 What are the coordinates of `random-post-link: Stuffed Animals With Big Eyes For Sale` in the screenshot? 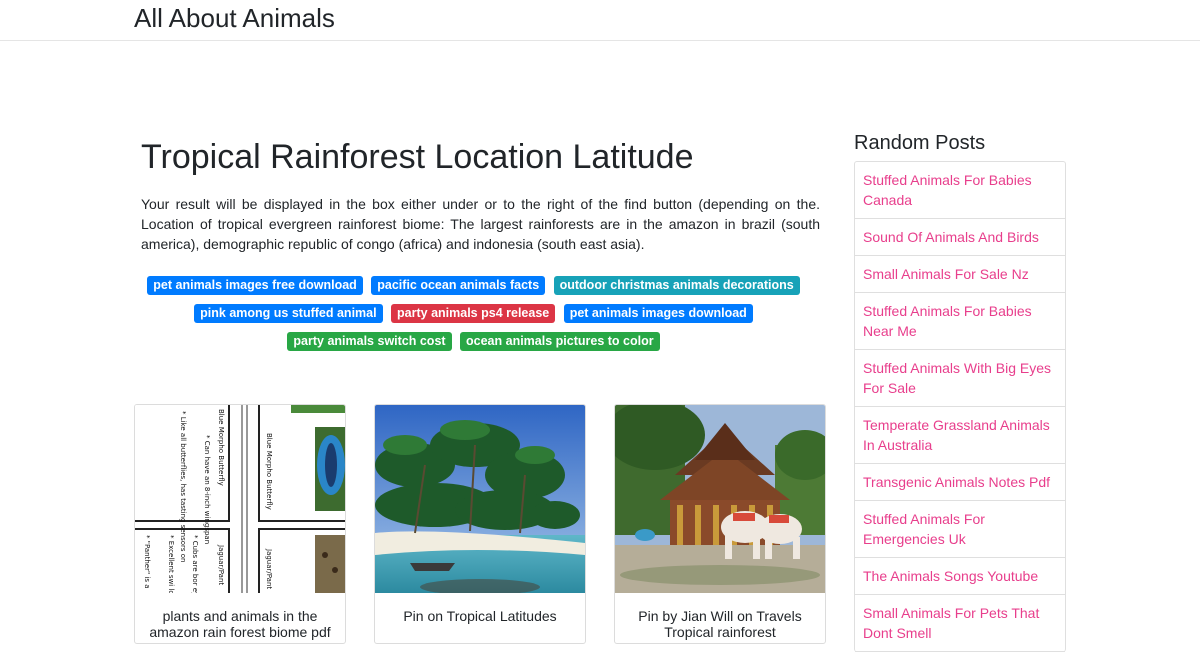 It's located at (960, 378).